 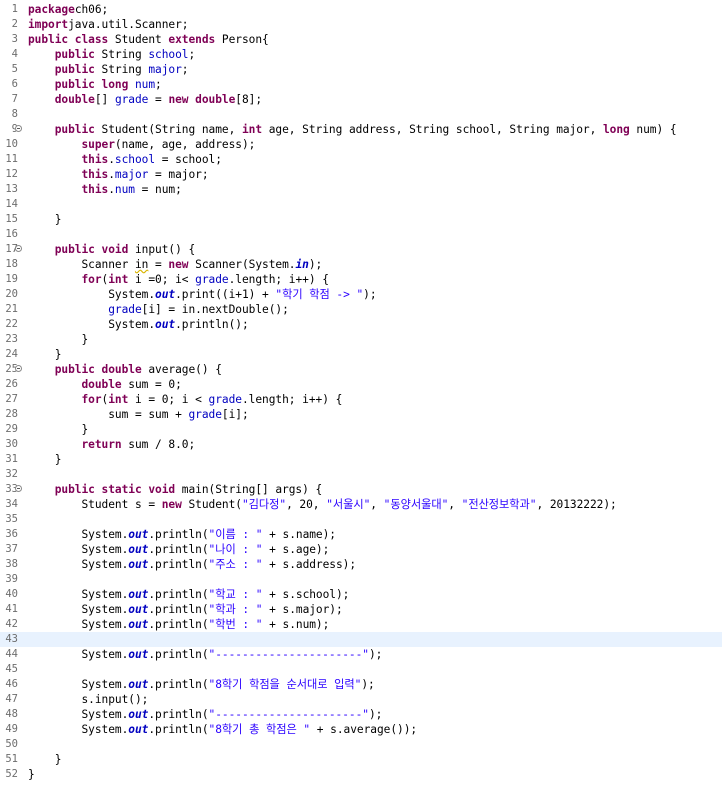 I want to click on code-token: this, so click(x=95, y=159).